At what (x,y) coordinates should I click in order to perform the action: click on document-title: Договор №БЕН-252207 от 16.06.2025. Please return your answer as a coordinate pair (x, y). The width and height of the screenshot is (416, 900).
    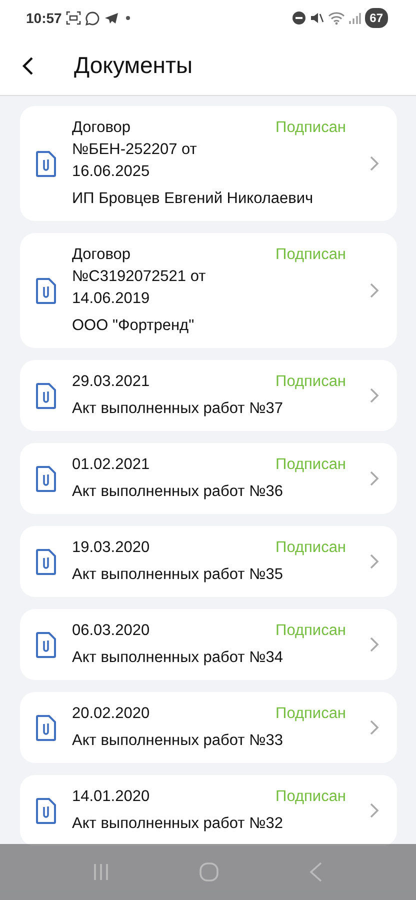
    Looking at the image, I should click on (135, 150).